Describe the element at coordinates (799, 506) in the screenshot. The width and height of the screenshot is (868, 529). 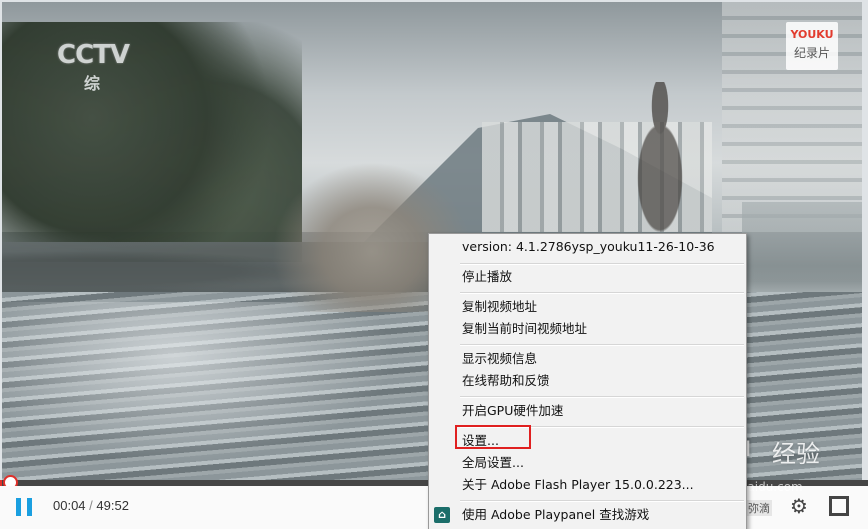
I see `gear-icon: ⚙` at that location.